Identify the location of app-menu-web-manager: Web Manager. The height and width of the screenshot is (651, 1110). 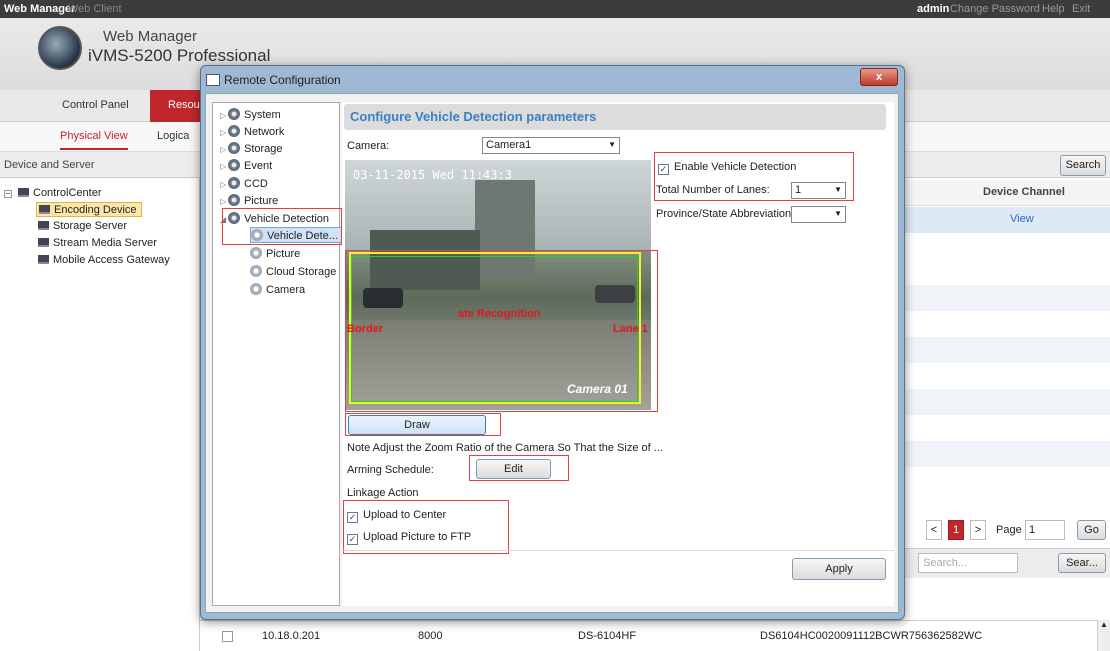
(39, 9).